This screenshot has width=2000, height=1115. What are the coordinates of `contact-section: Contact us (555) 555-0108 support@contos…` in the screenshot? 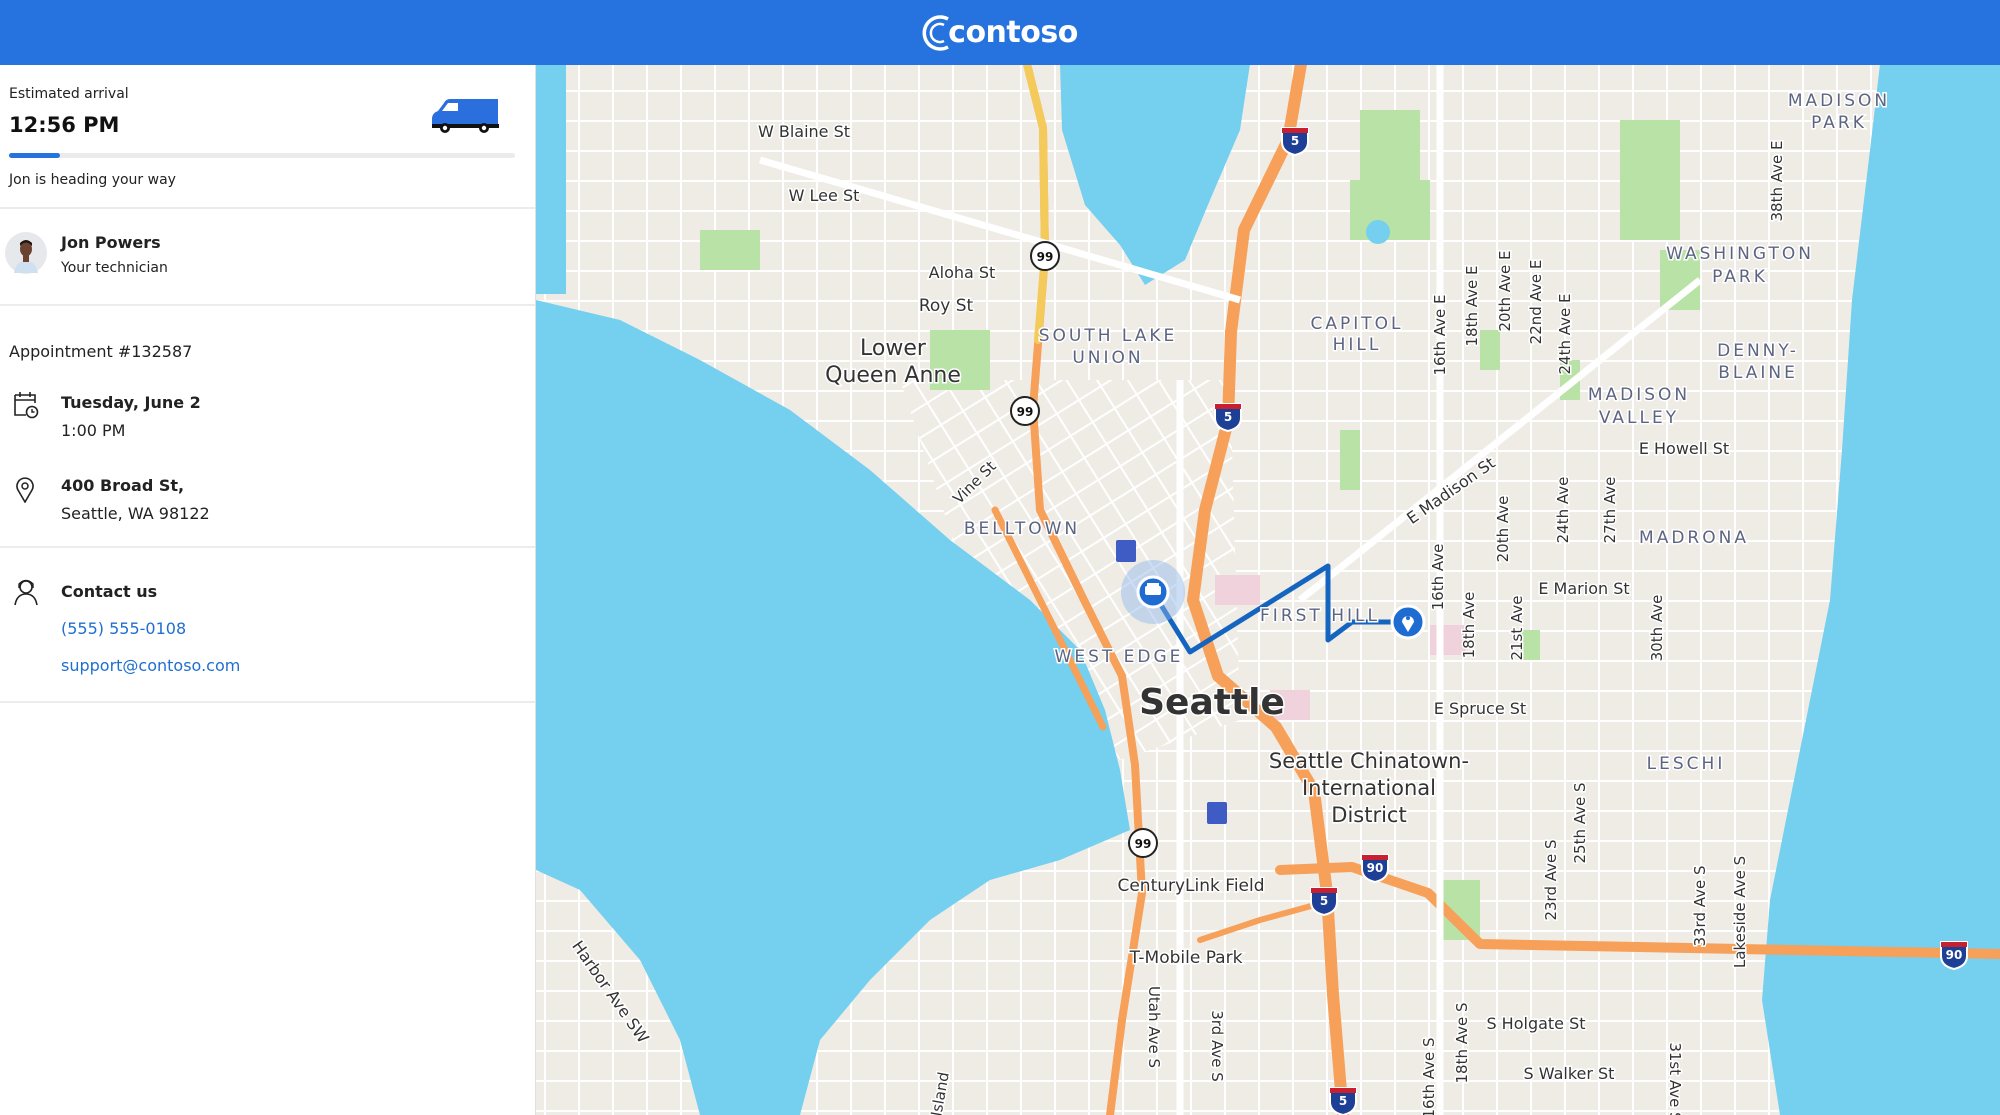 It's located at (267, 625).